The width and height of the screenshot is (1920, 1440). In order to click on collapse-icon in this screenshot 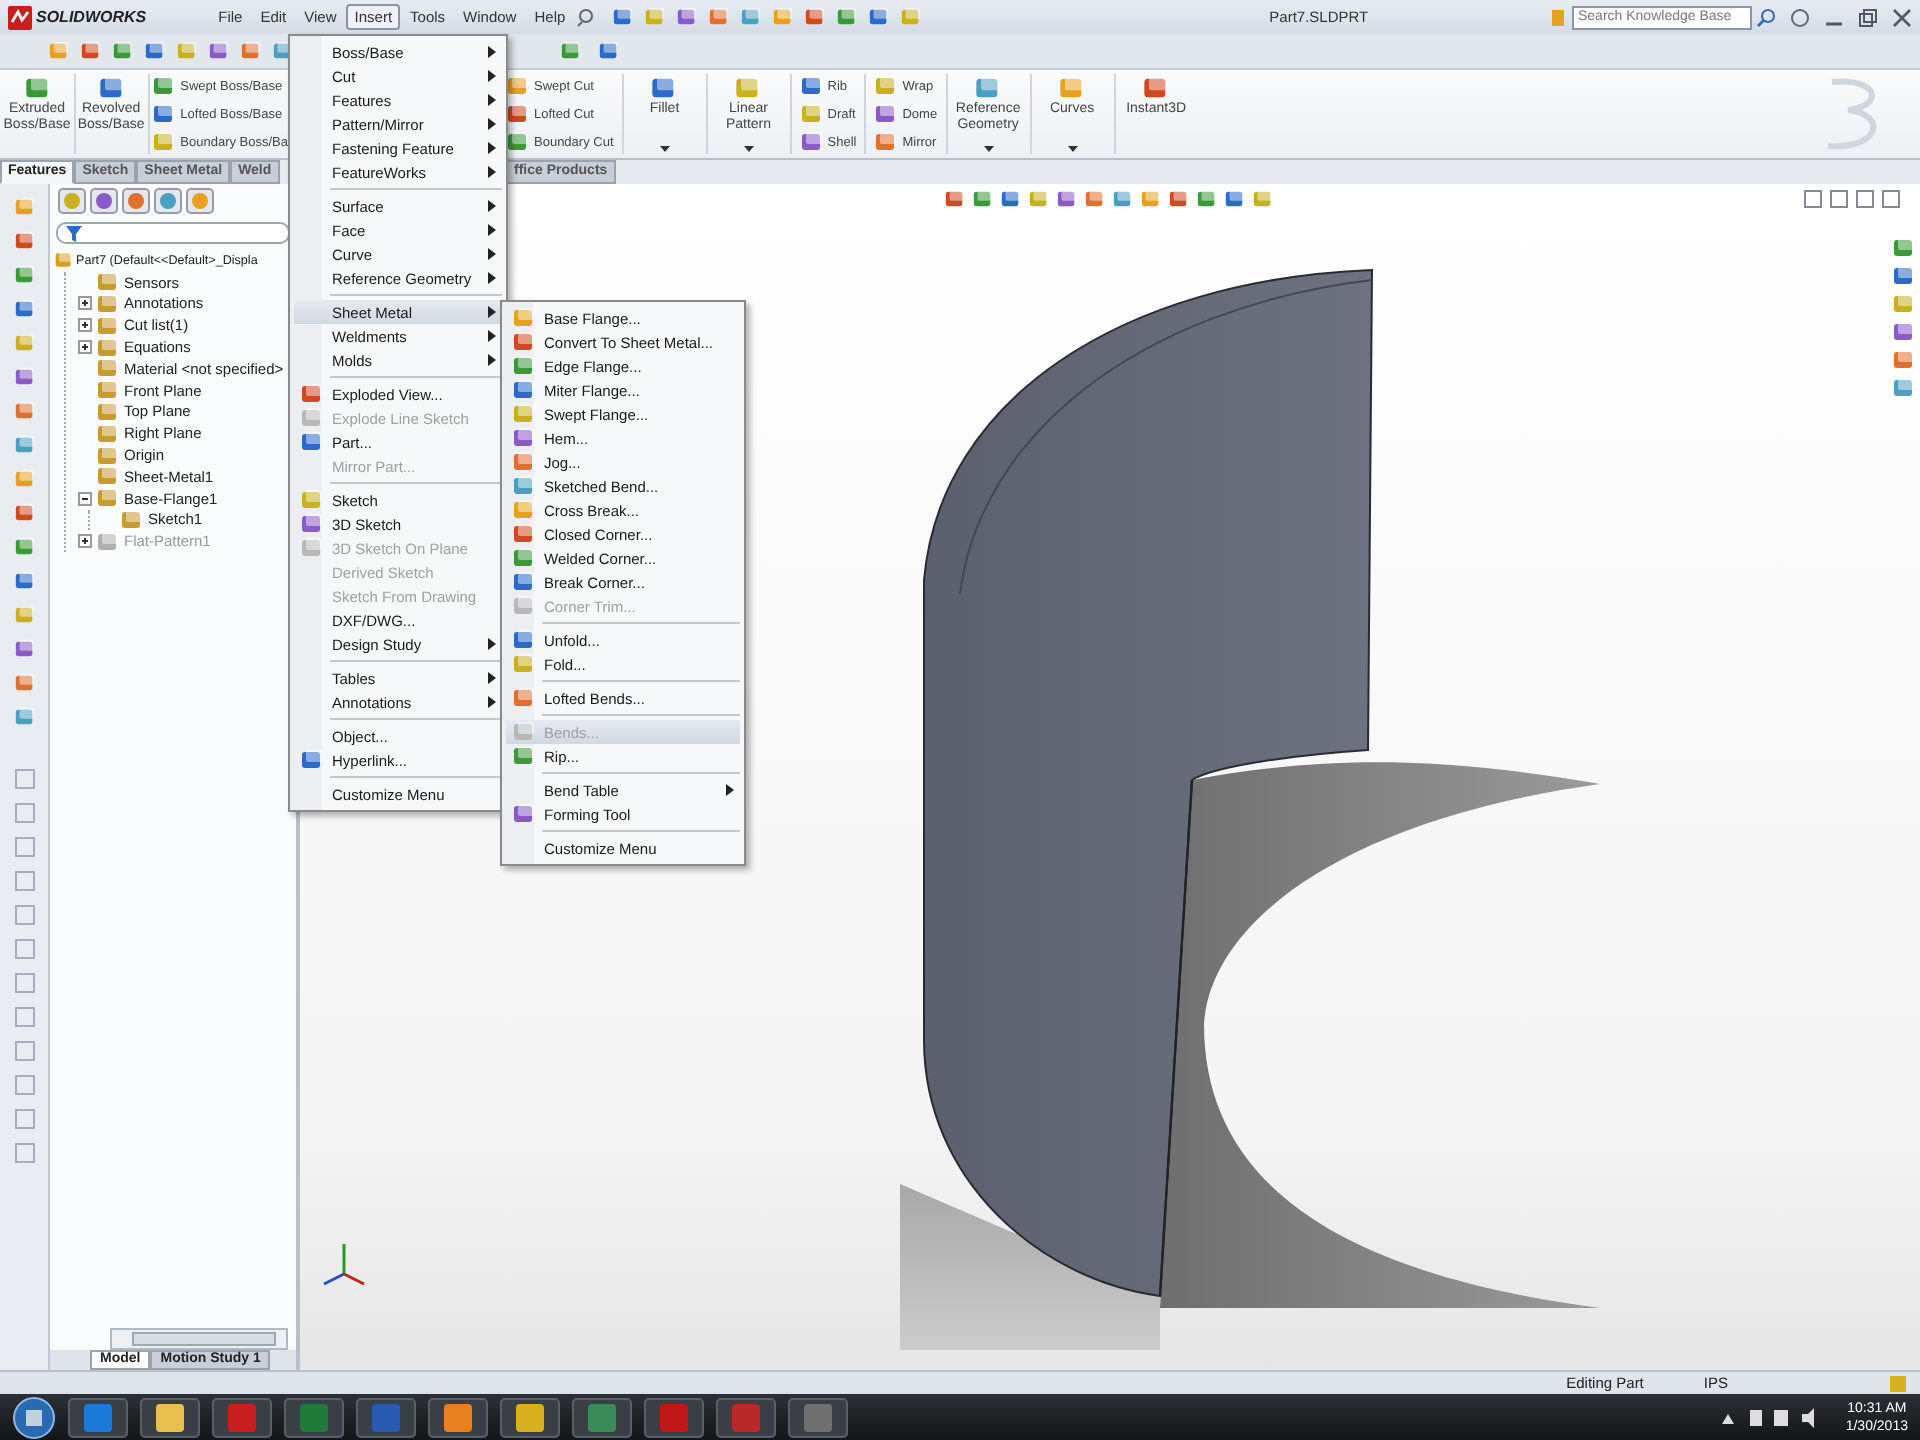, I will do `click(85, 498)`.